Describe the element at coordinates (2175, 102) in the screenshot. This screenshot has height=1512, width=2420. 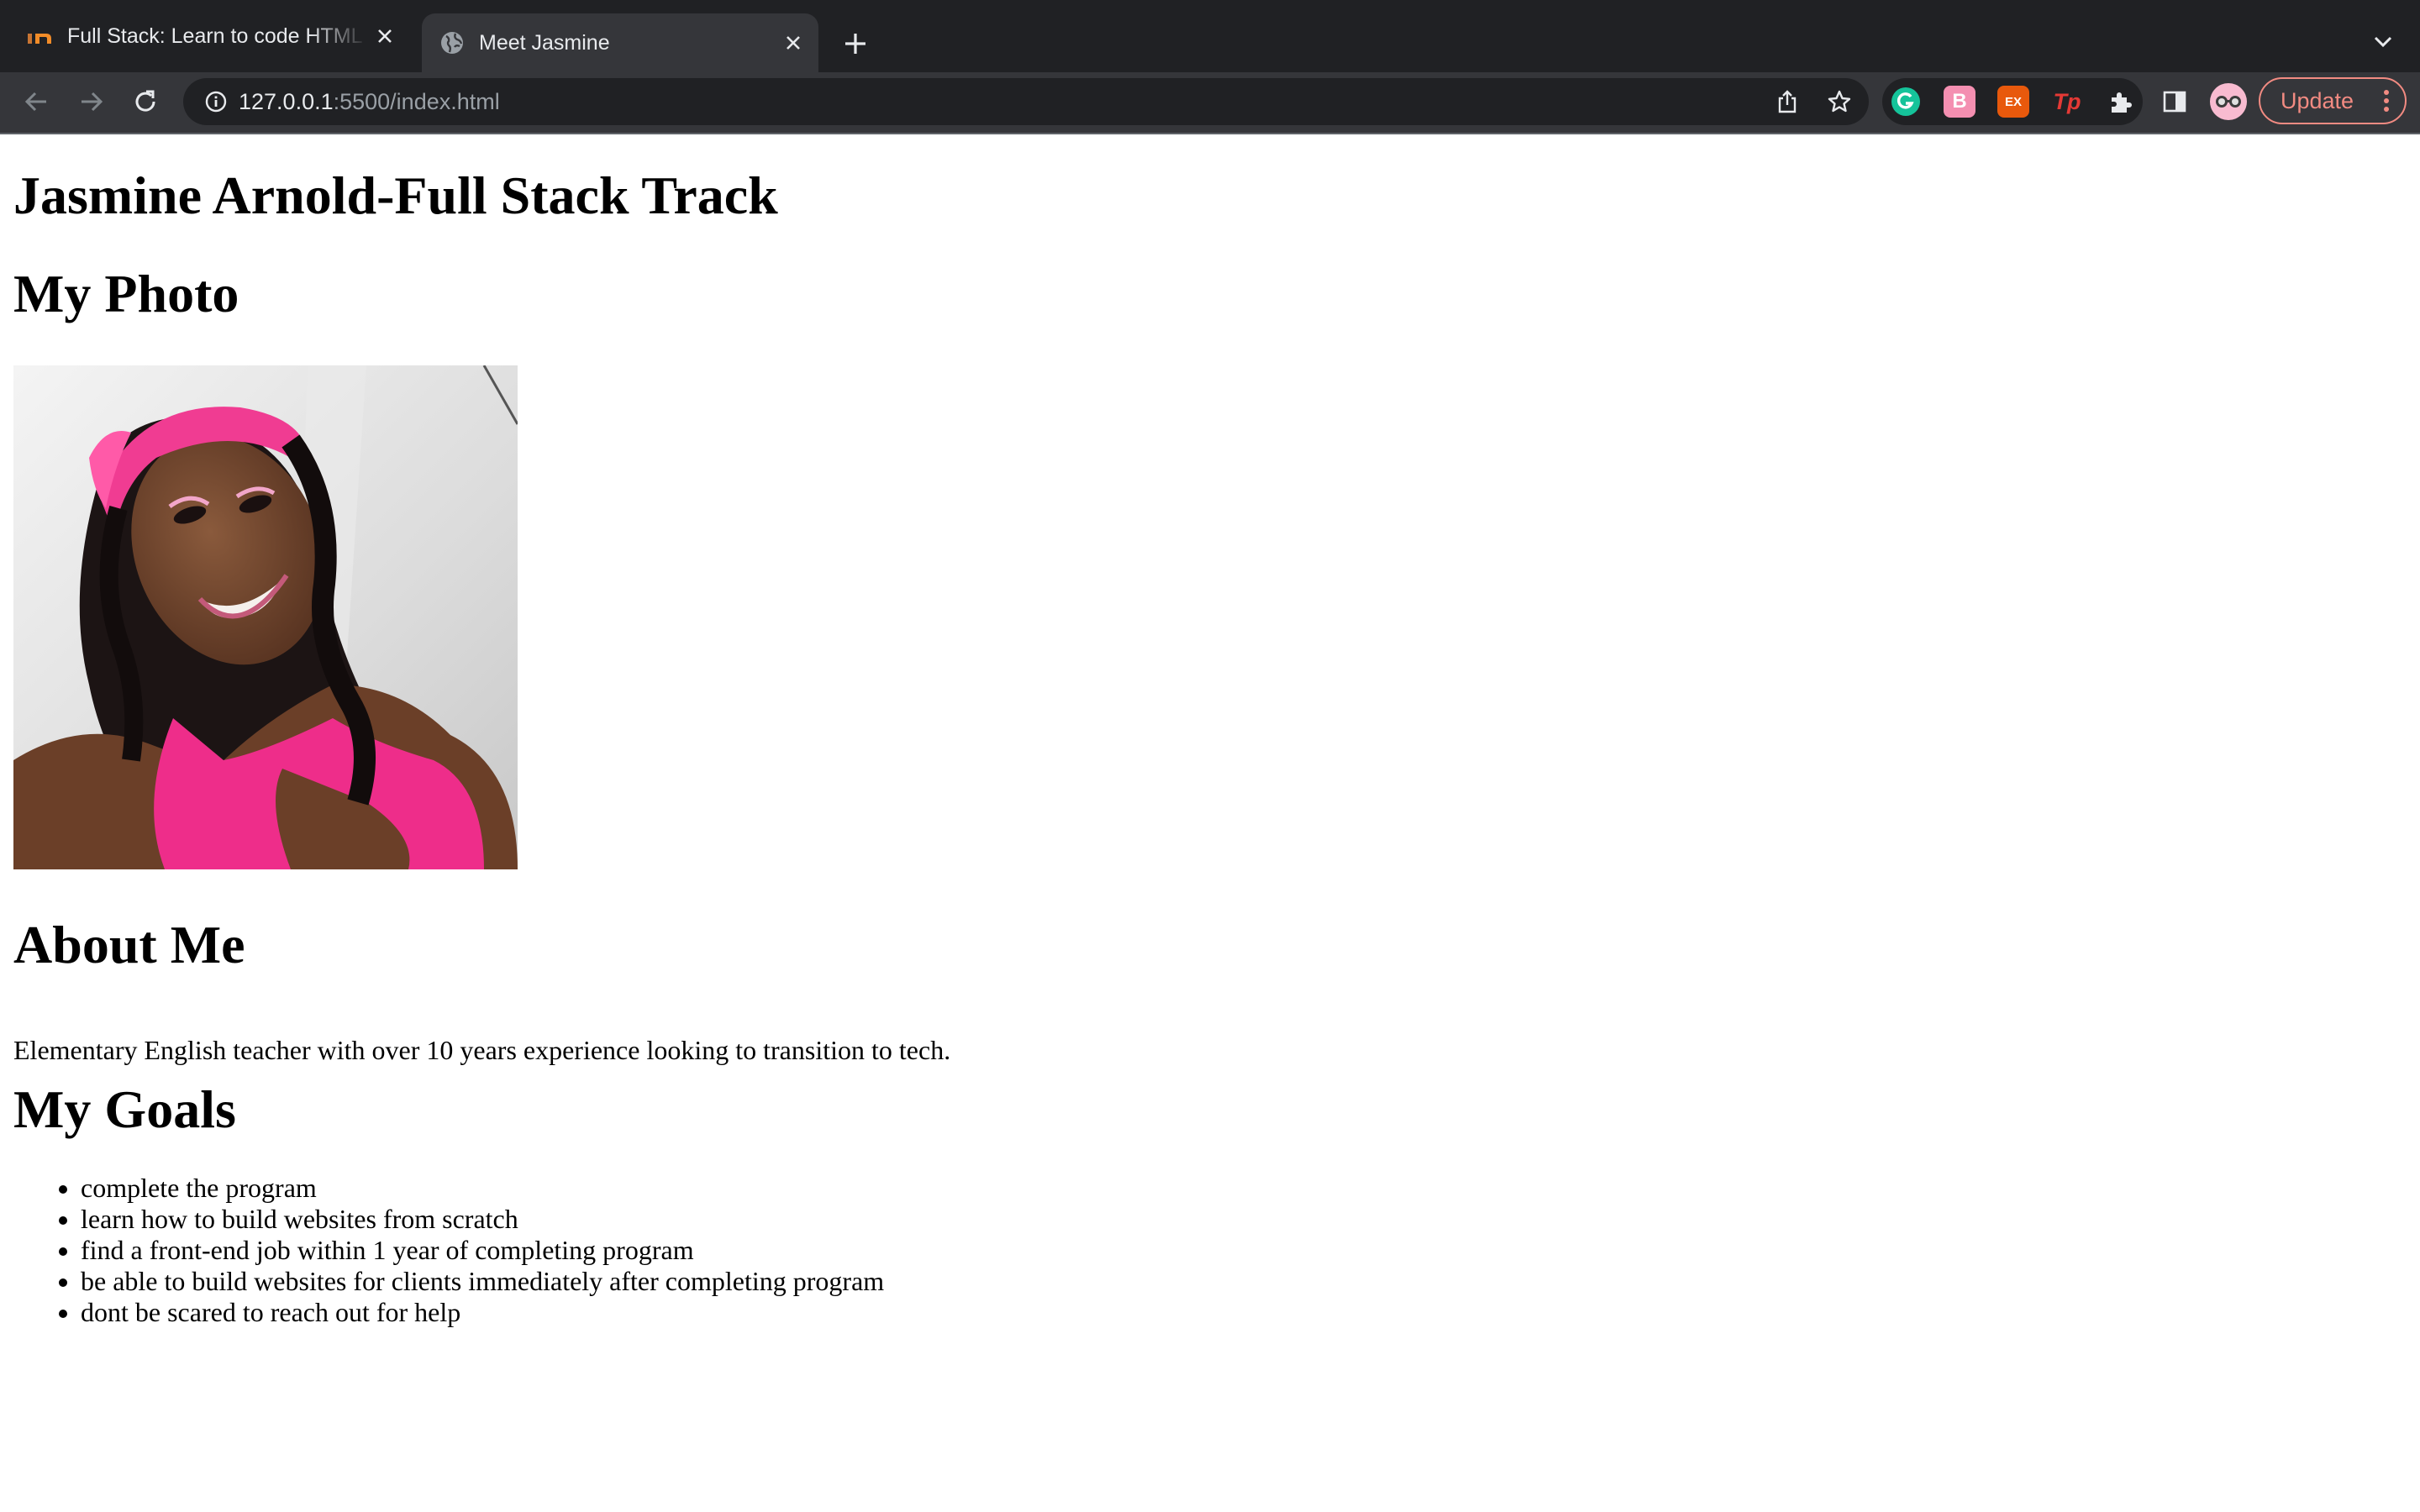
I see `side-panel-icon` at that location.